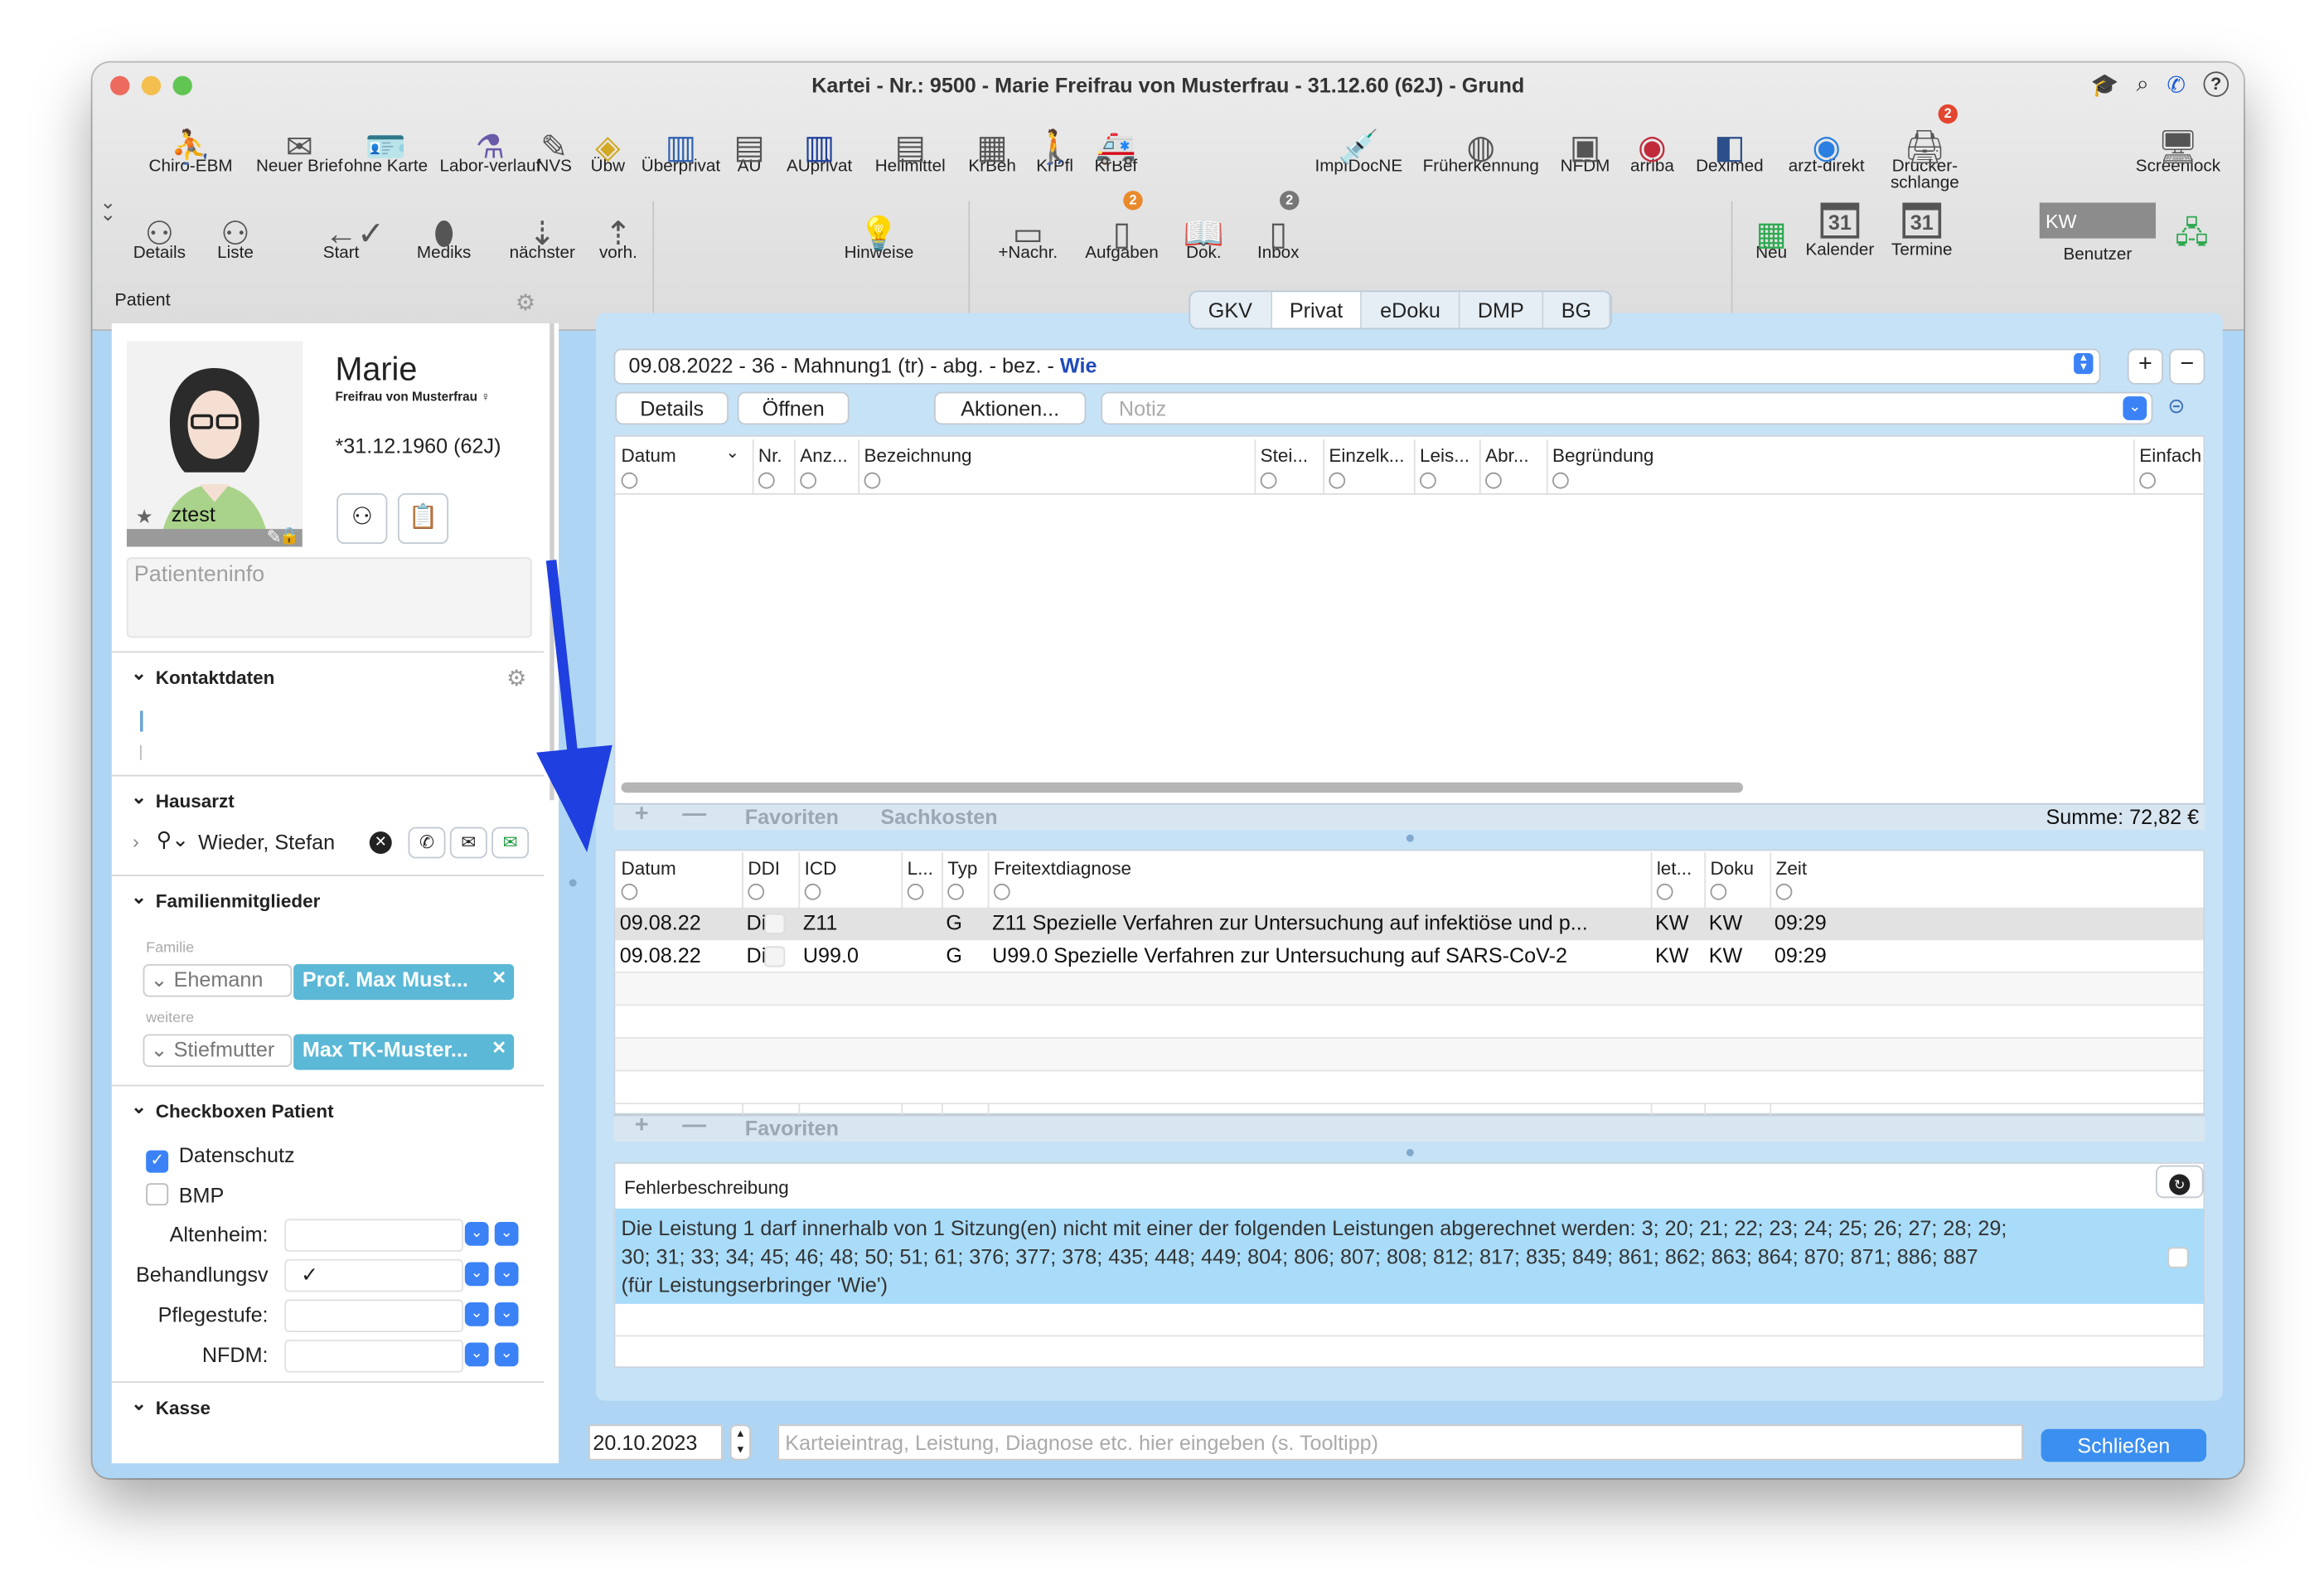 The height and width of the screenshot is (1595, 2324). Describe the element at coordinates (574, 706) in the screenshot. I see `annotation-arrow` at that location.